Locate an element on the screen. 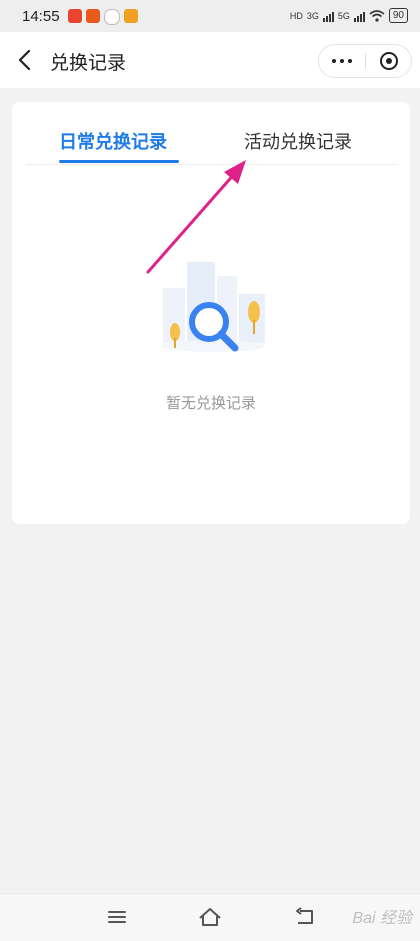 The width and height of the screenshot is (420, 941). page-title: 兑换记录 is located at coordinates (88, 63).